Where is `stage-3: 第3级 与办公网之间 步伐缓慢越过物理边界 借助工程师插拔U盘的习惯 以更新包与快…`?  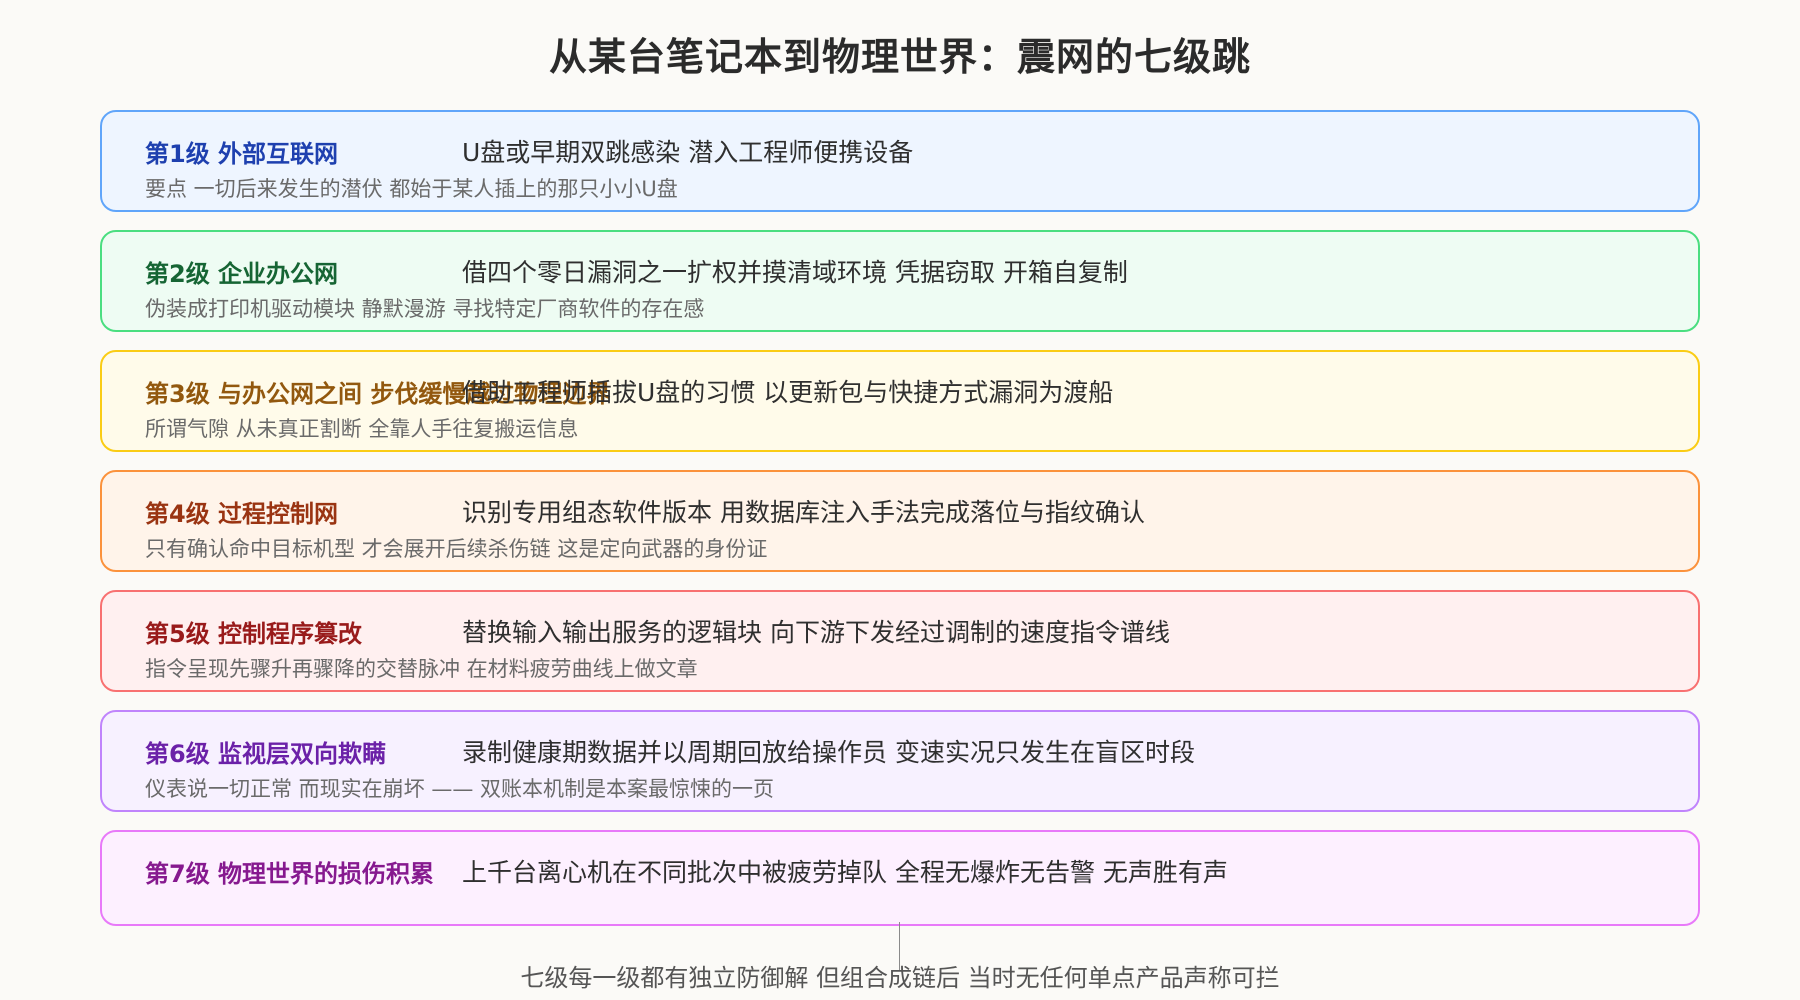
stage-3: 第3级 与办公网之间 步伐缓慢越过物理边界 借助工程师插拔U盘的习惯 以更新包与快… is located at coordinates (900, 401).